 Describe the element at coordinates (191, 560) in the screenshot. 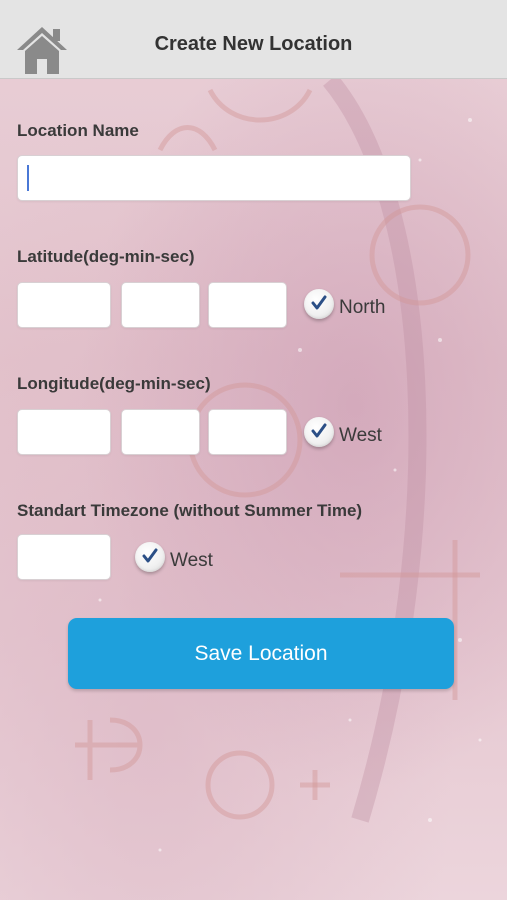

I see `timezone-direction-label: West` at that location.